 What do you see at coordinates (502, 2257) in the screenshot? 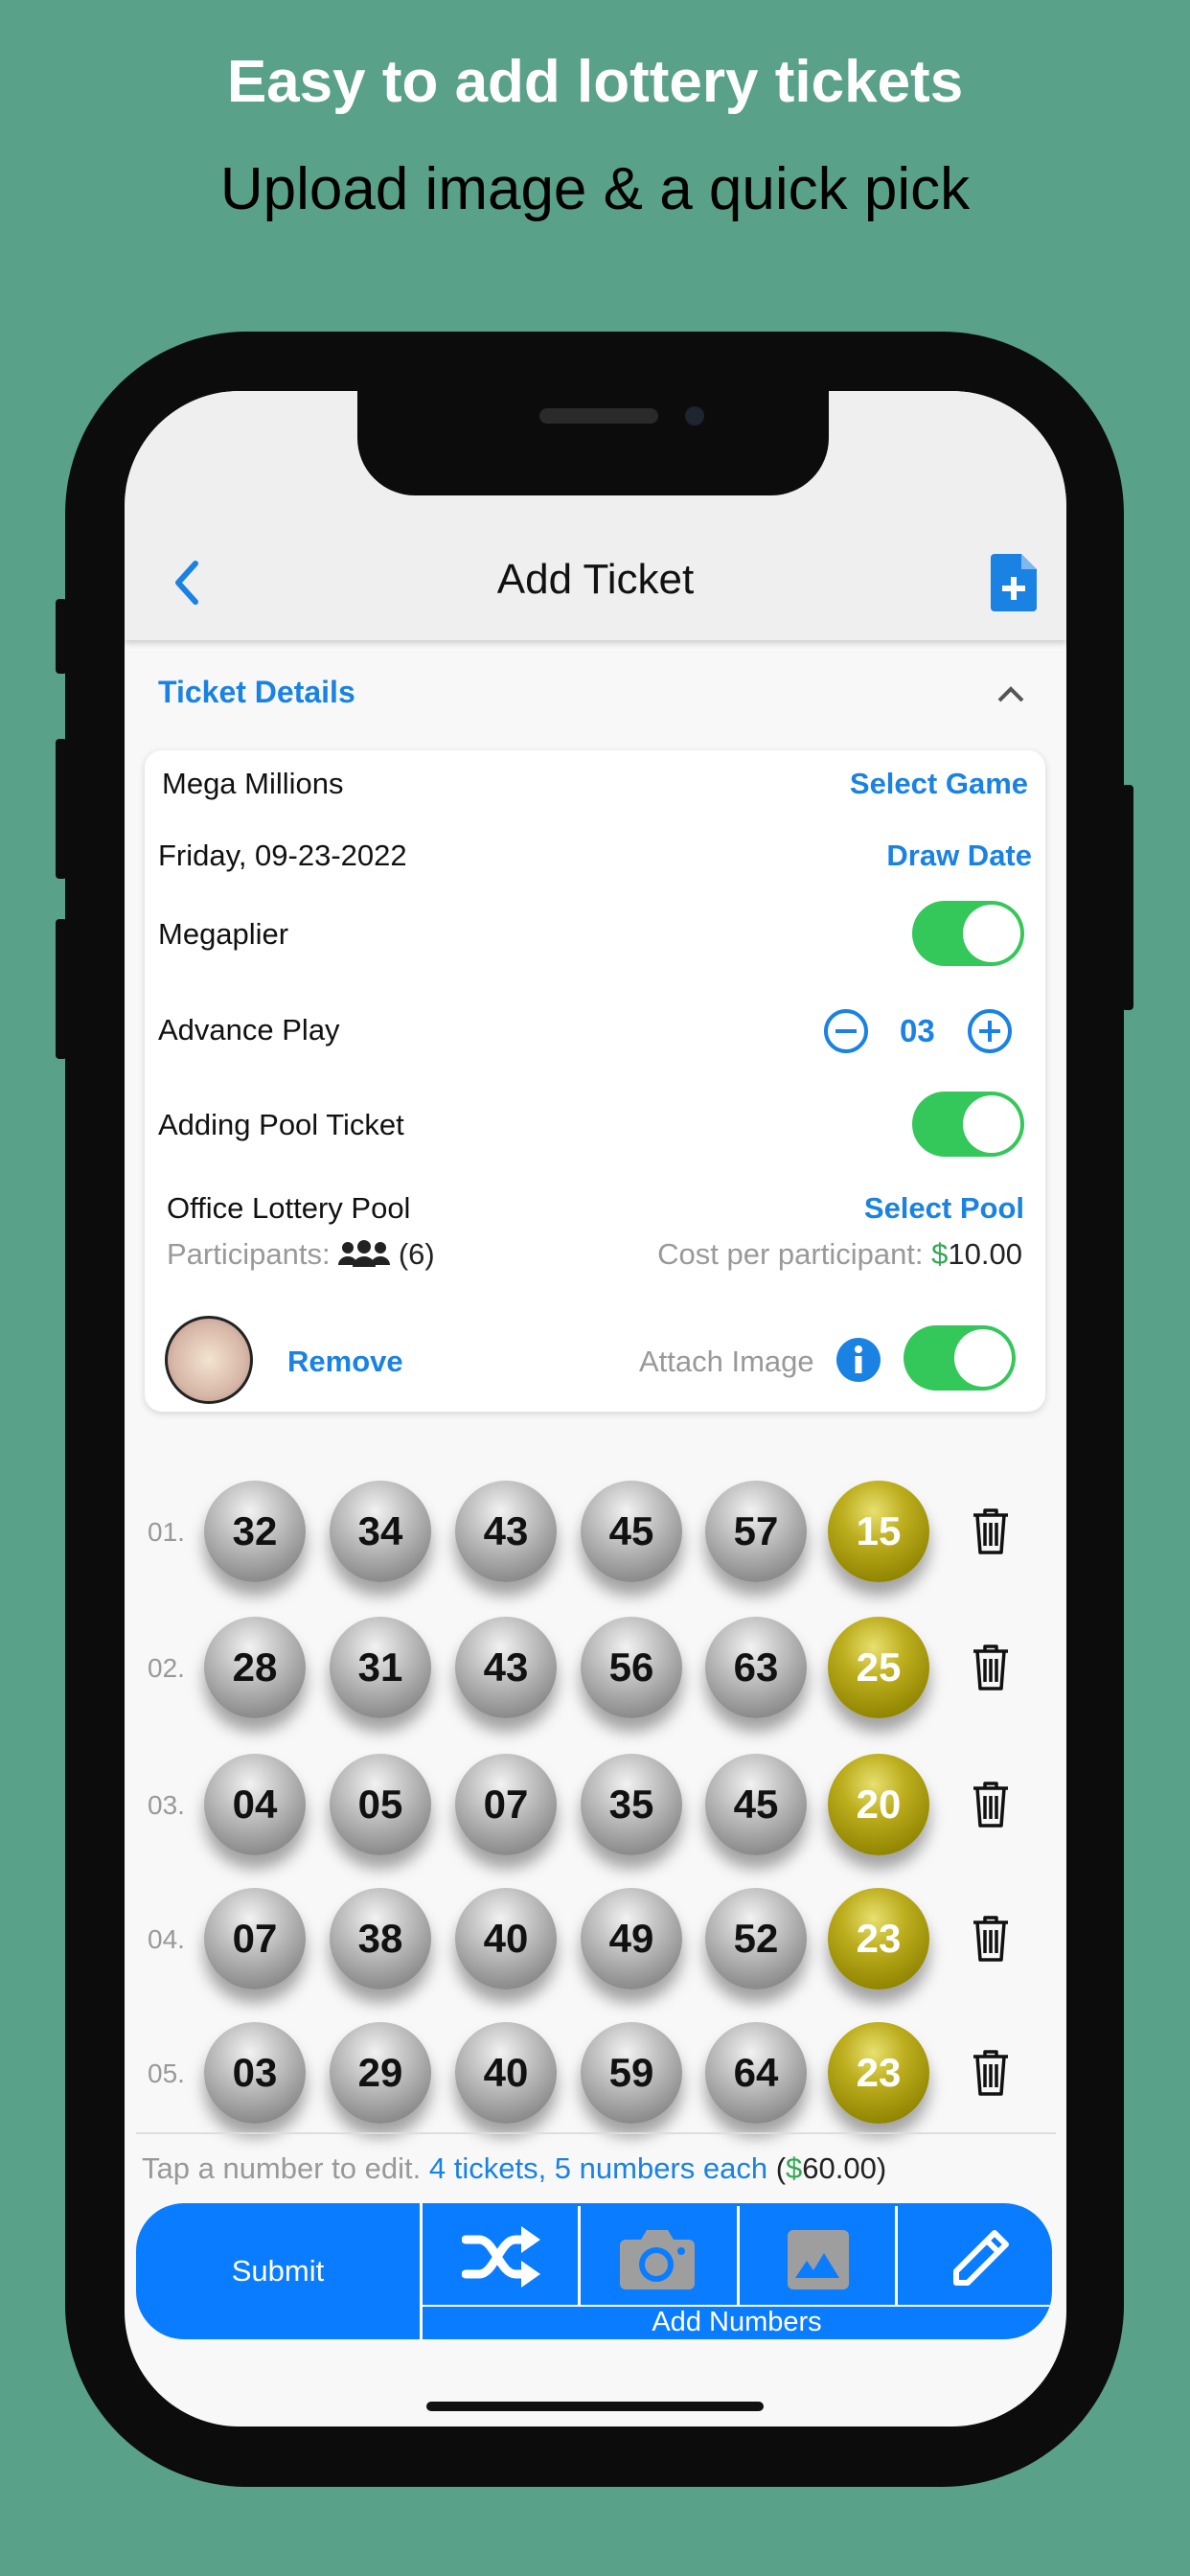
I see `shuffle-icon` at bounding box center [502, 2257].